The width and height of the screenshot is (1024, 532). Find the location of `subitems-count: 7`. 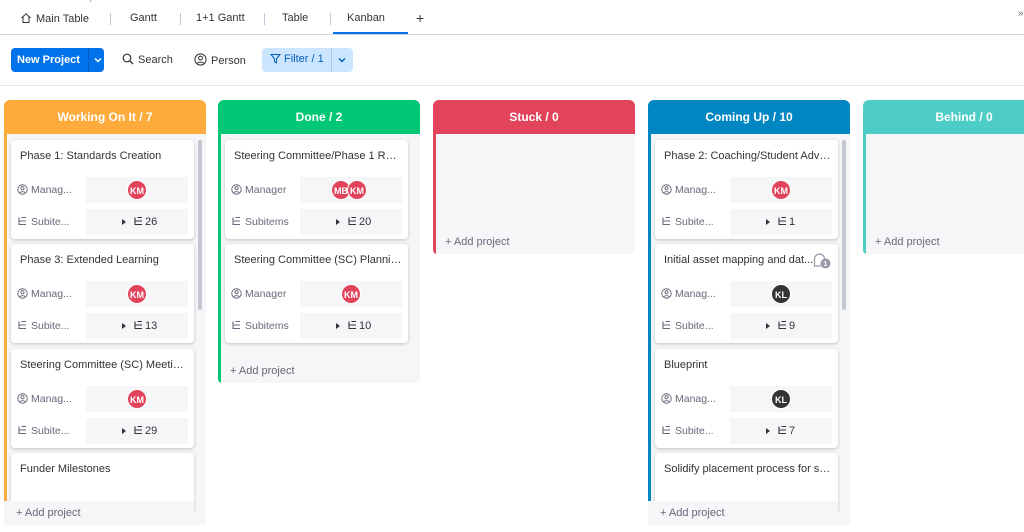

subitems-count: 7 is located at coordinates (780, 431).